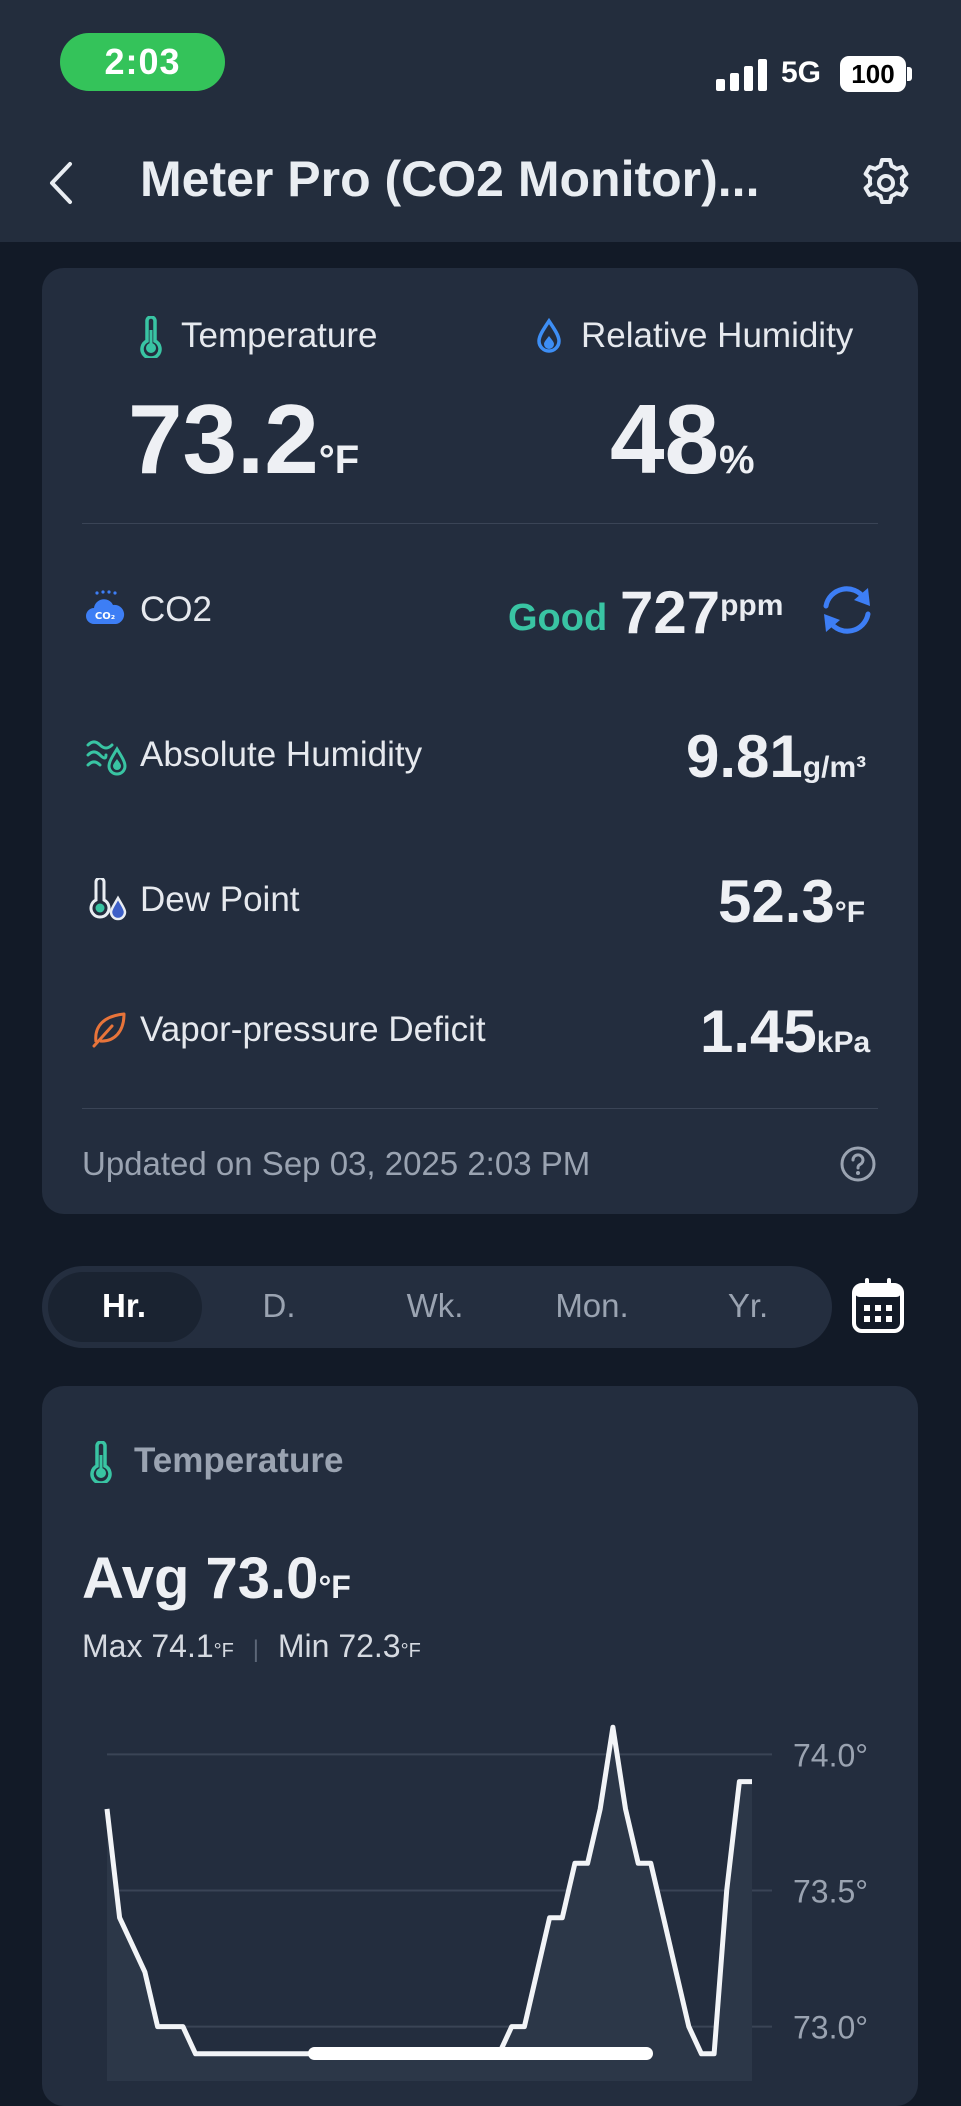  I want to click on dew-point-reading: 52.3°F, so click(791, 902).